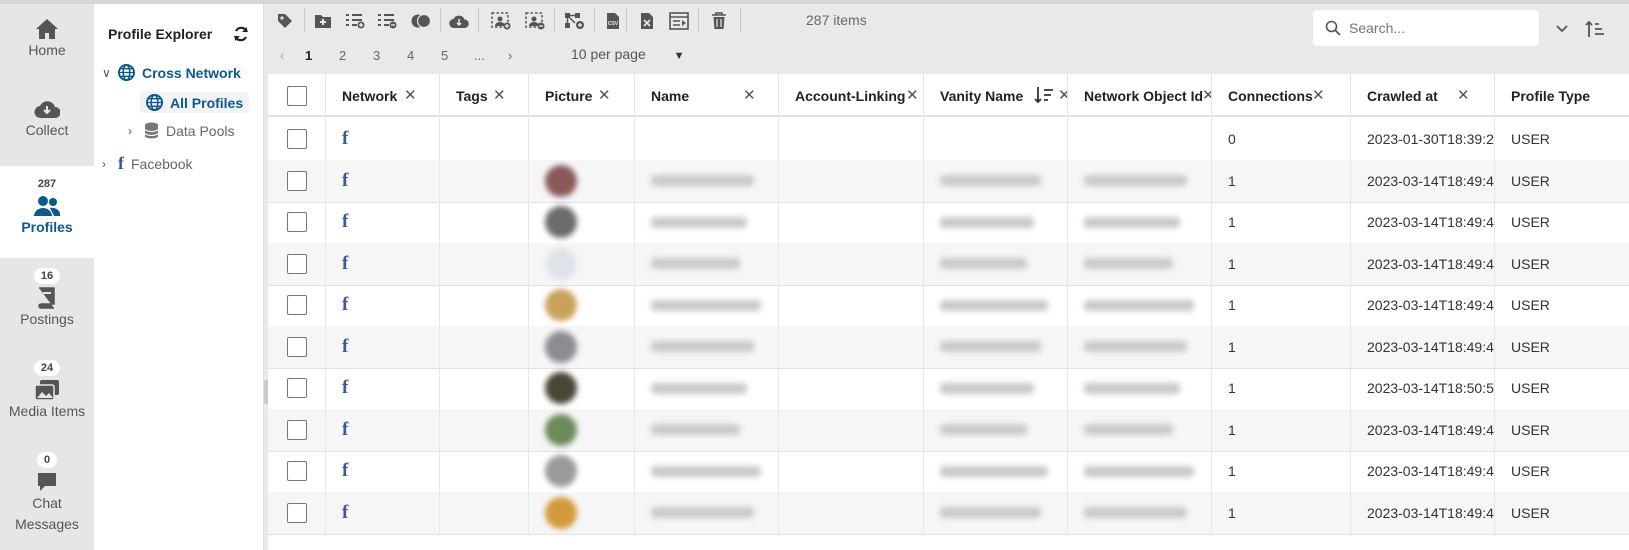  What do you see at coordinates (1140, 388) in the screenshot?
I see `cell-network-object-id` at bounding box center [1140, 388].